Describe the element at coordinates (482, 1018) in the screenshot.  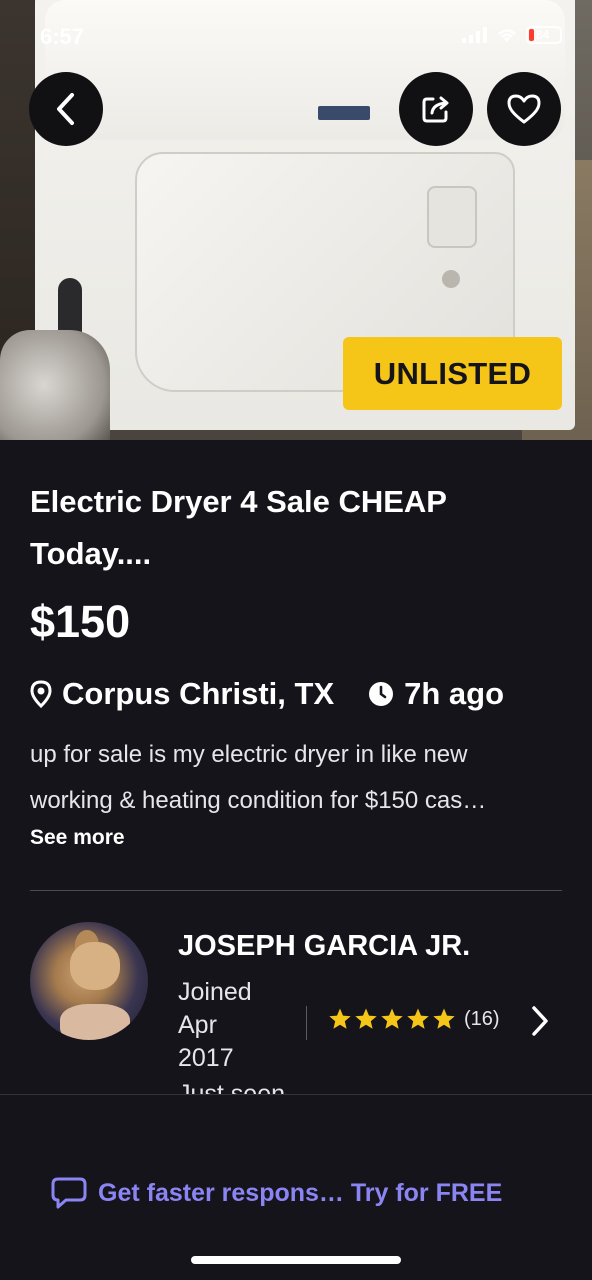
I see `rating-count: (16)` at that location.